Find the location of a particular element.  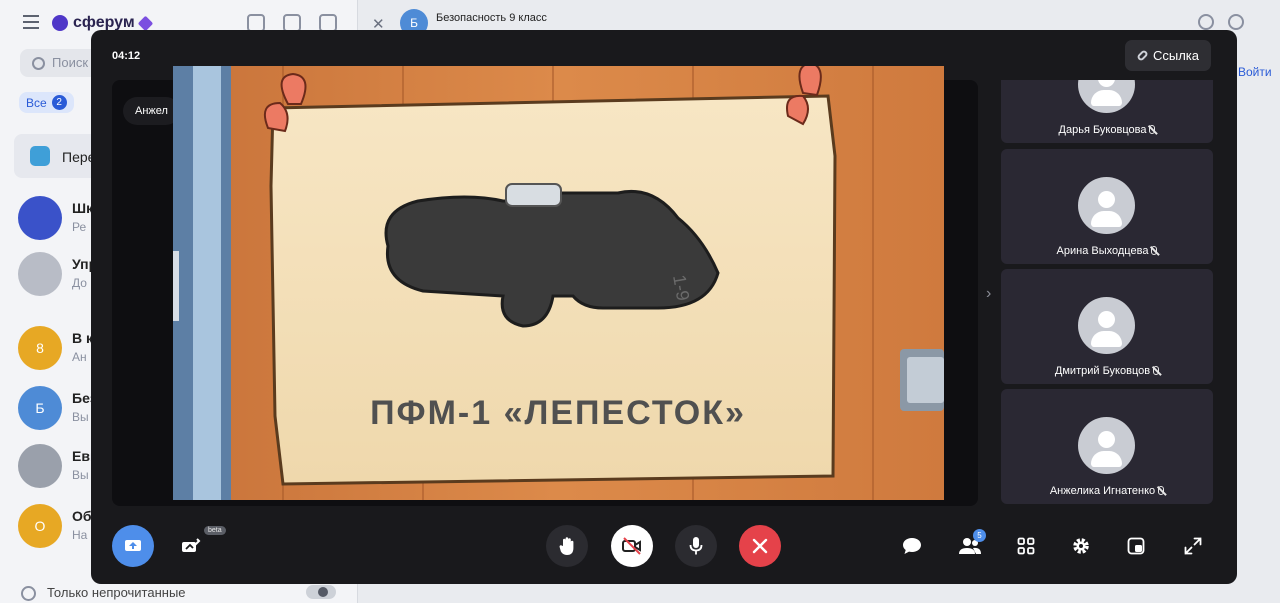

raise-hand-button is located at coordinates (567, 546).